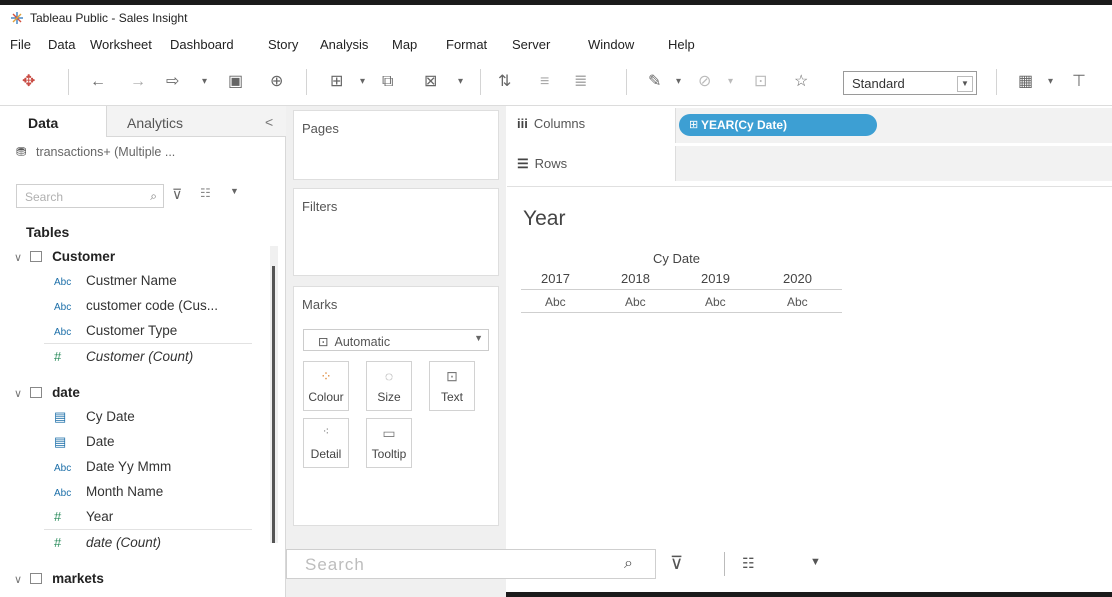 This screenshot has height=597, width=1112. What do you see at coordinates (326, 397) in the screenshot?
I see `colour-label: Colour` at bounding box center [326, 397].